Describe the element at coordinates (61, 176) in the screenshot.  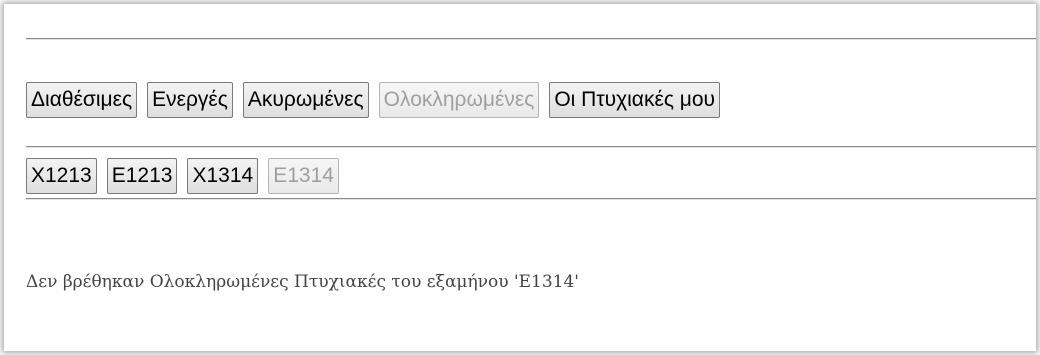
I see `semester-button-x1213: X1213` at that location.